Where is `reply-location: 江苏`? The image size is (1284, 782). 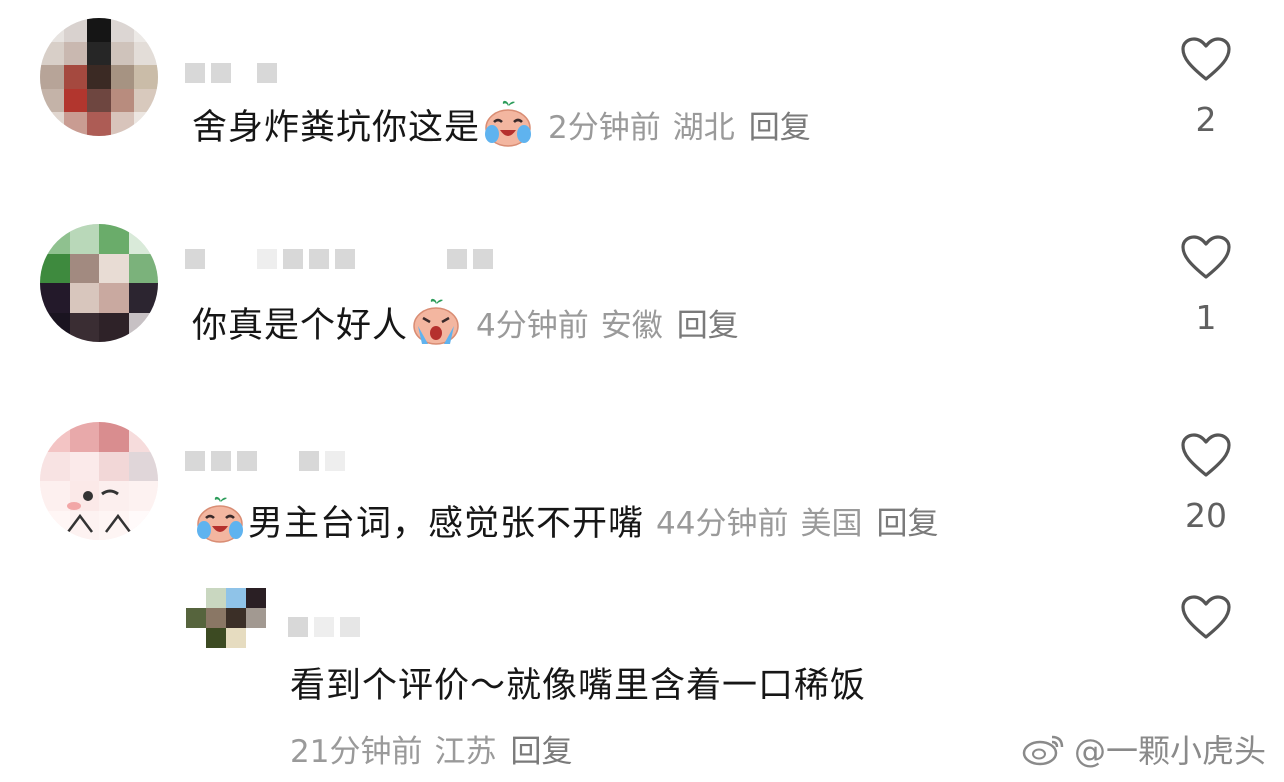
reply-location: 江苏 is located at coordinates (465, 751).